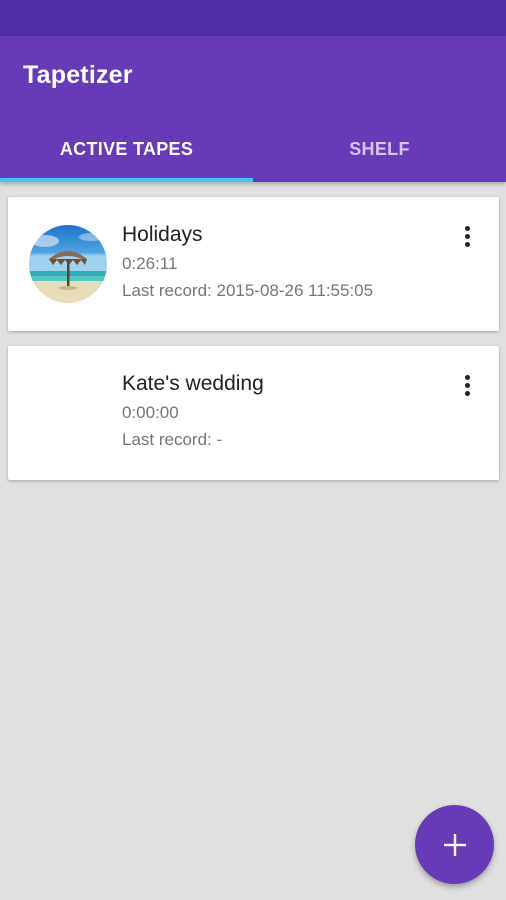  What do you see at coordinates (78, 75) in the screenshot?
I see `app-title: Tapetizer` at bounding box center [78, 75].